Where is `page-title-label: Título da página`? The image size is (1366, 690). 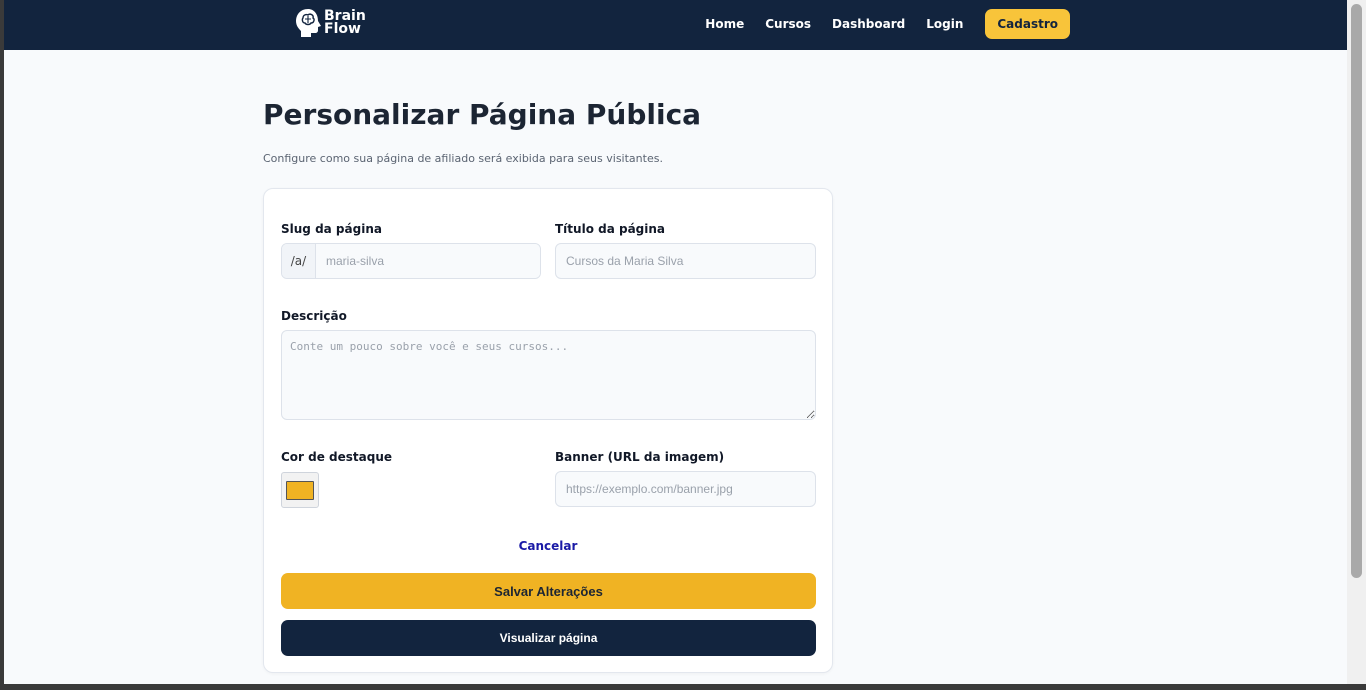 page-title-label: Título da página is located at coordinates (610, 229).